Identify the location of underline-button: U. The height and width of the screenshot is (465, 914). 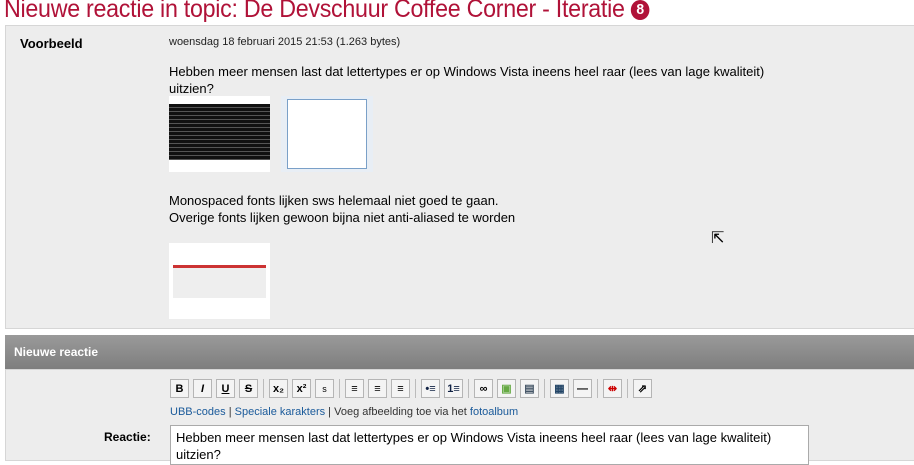
(225, 388).